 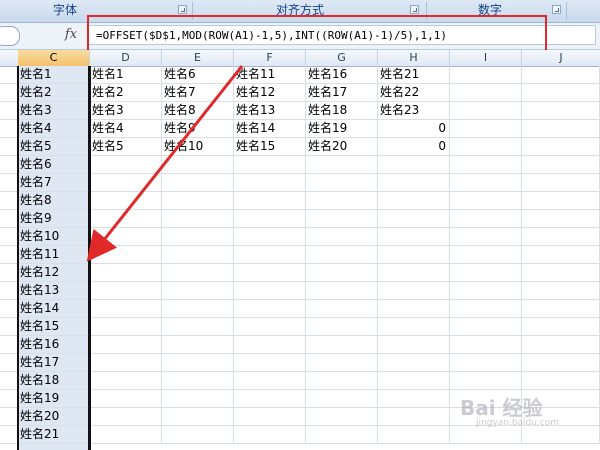 What do you see at coordinates (126, 111) in the screenshot?
I see `cell-d: 姓名3` at bounding box center [126, 111].